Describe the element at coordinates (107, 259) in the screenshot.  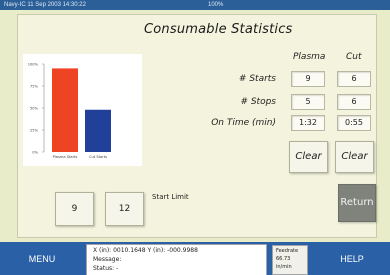
I see `message-line: Message:` at that location.